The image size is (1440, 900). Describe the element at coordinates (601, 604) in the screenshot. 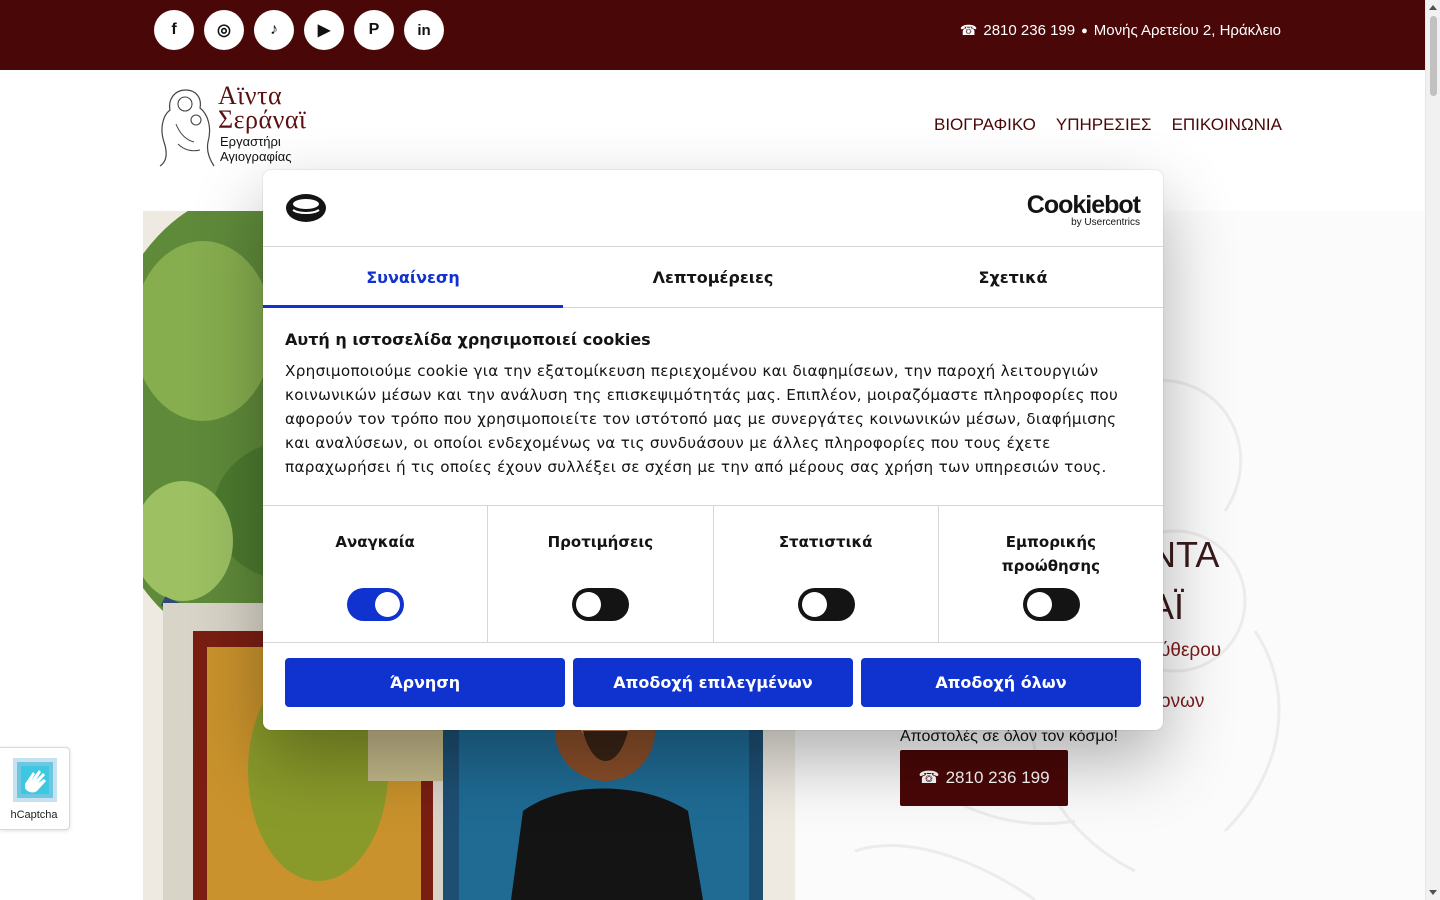

I see `preferences-toggle` at that location.